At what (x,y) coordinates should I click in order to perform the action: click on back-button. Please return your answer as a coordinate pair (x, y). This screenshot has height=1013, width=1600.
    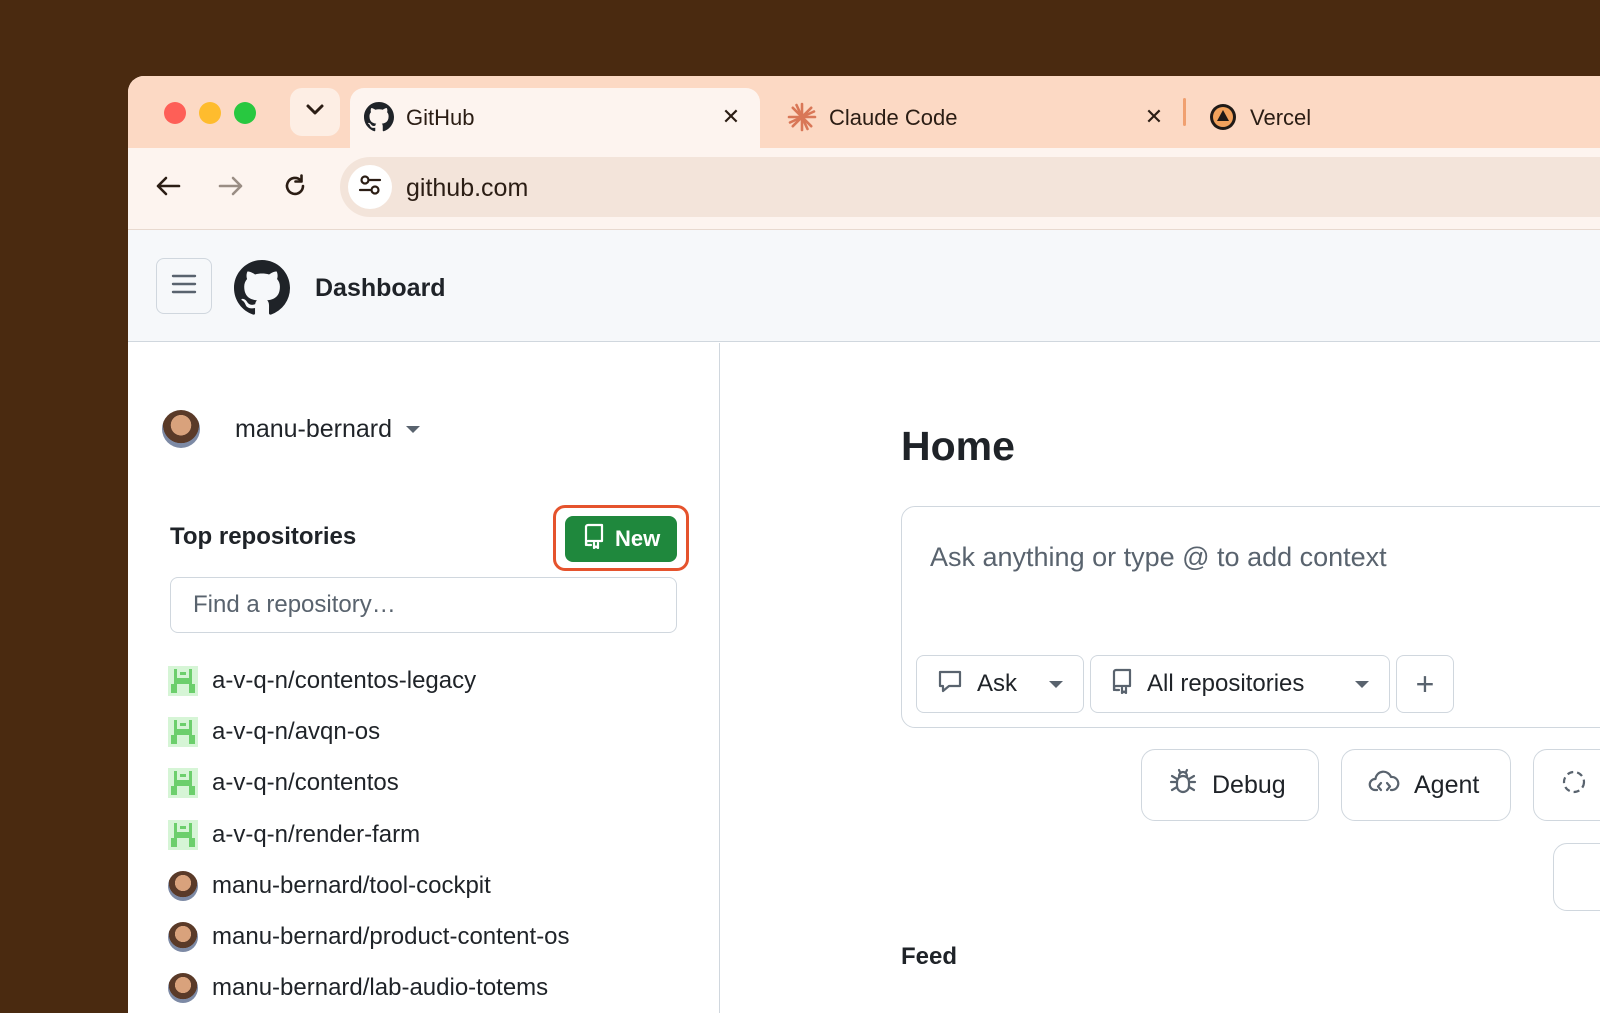
    Looking at the image, I should click on (168, 188).